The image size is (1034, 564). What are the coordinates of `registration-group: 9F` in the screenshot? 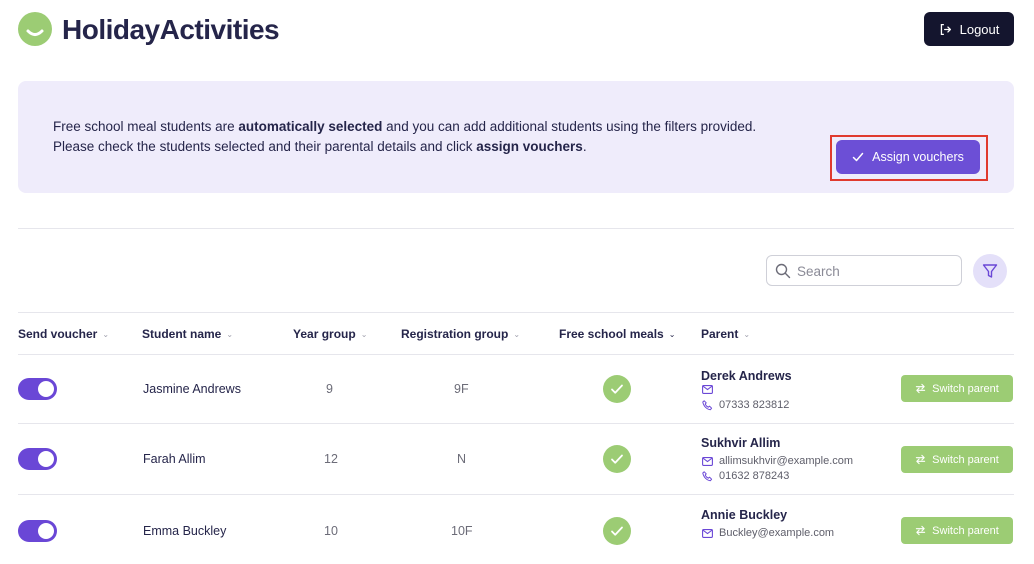 It's located at (461, 389).